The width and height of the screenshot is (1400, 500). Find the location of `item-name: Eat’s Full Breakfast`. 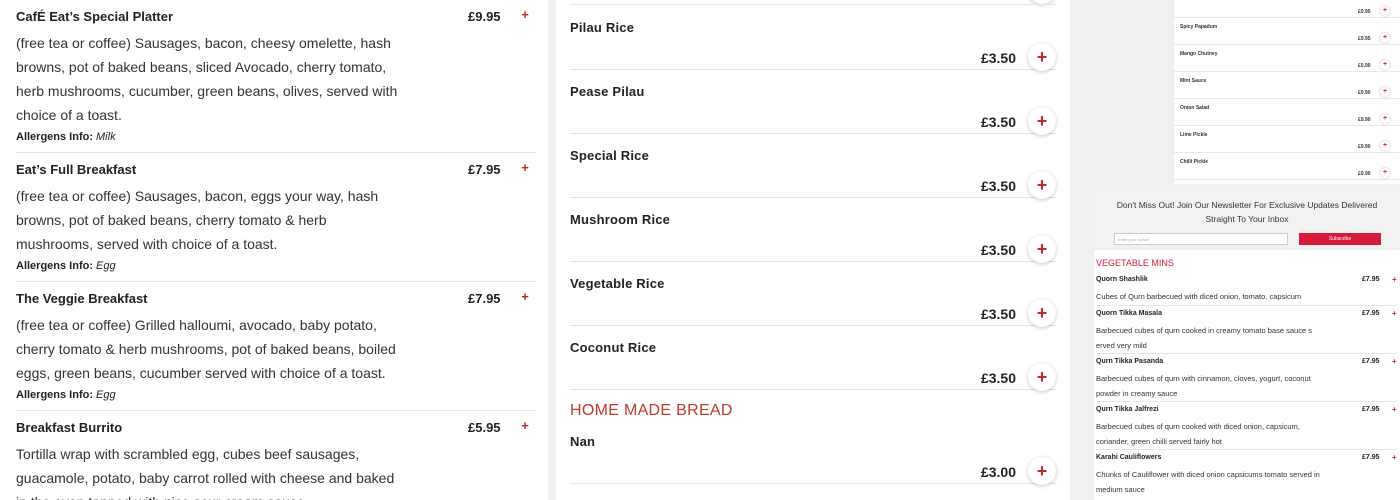

item-name: Eat’s Full Breakfast is located at coordinates (76, 169).